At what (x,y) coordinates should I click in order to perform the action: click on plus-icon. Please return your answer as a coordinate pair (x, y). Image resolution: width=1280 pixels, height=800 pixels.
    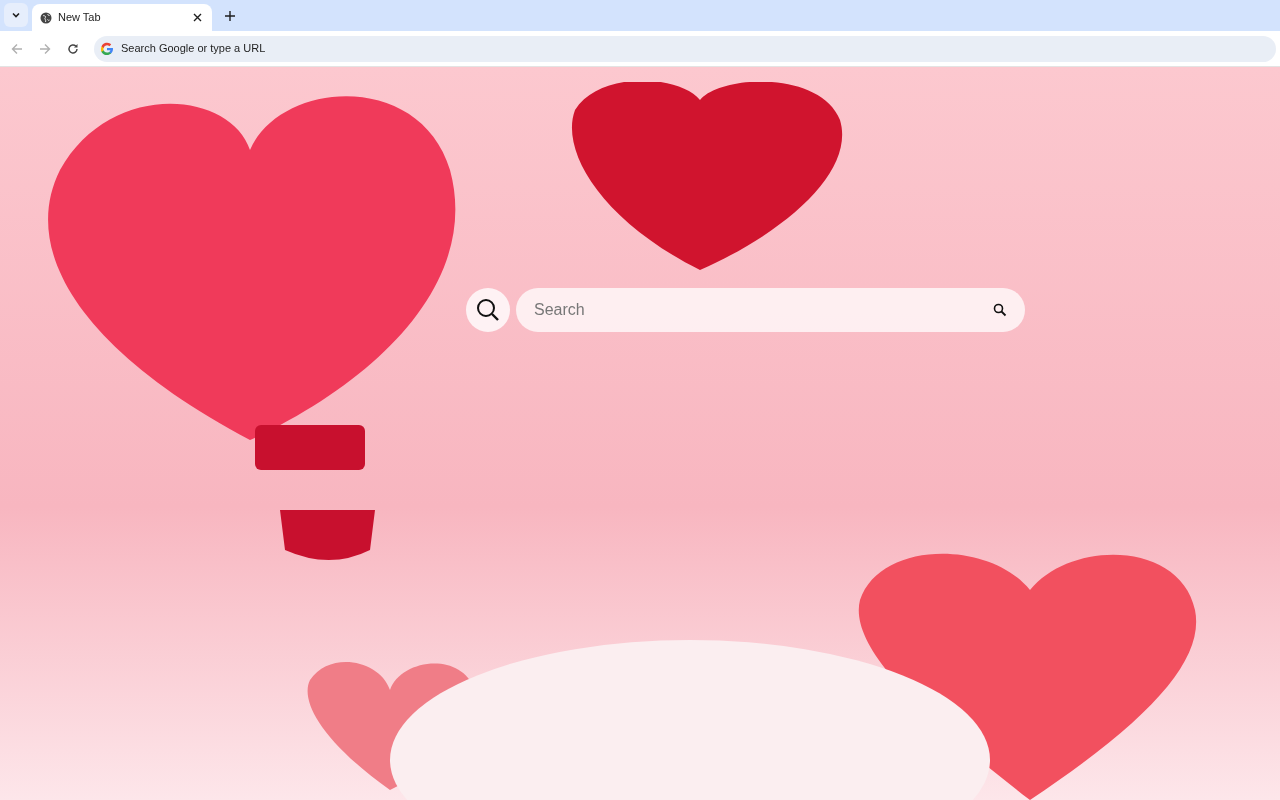
    Looking at the image, I should click on (230, 16).